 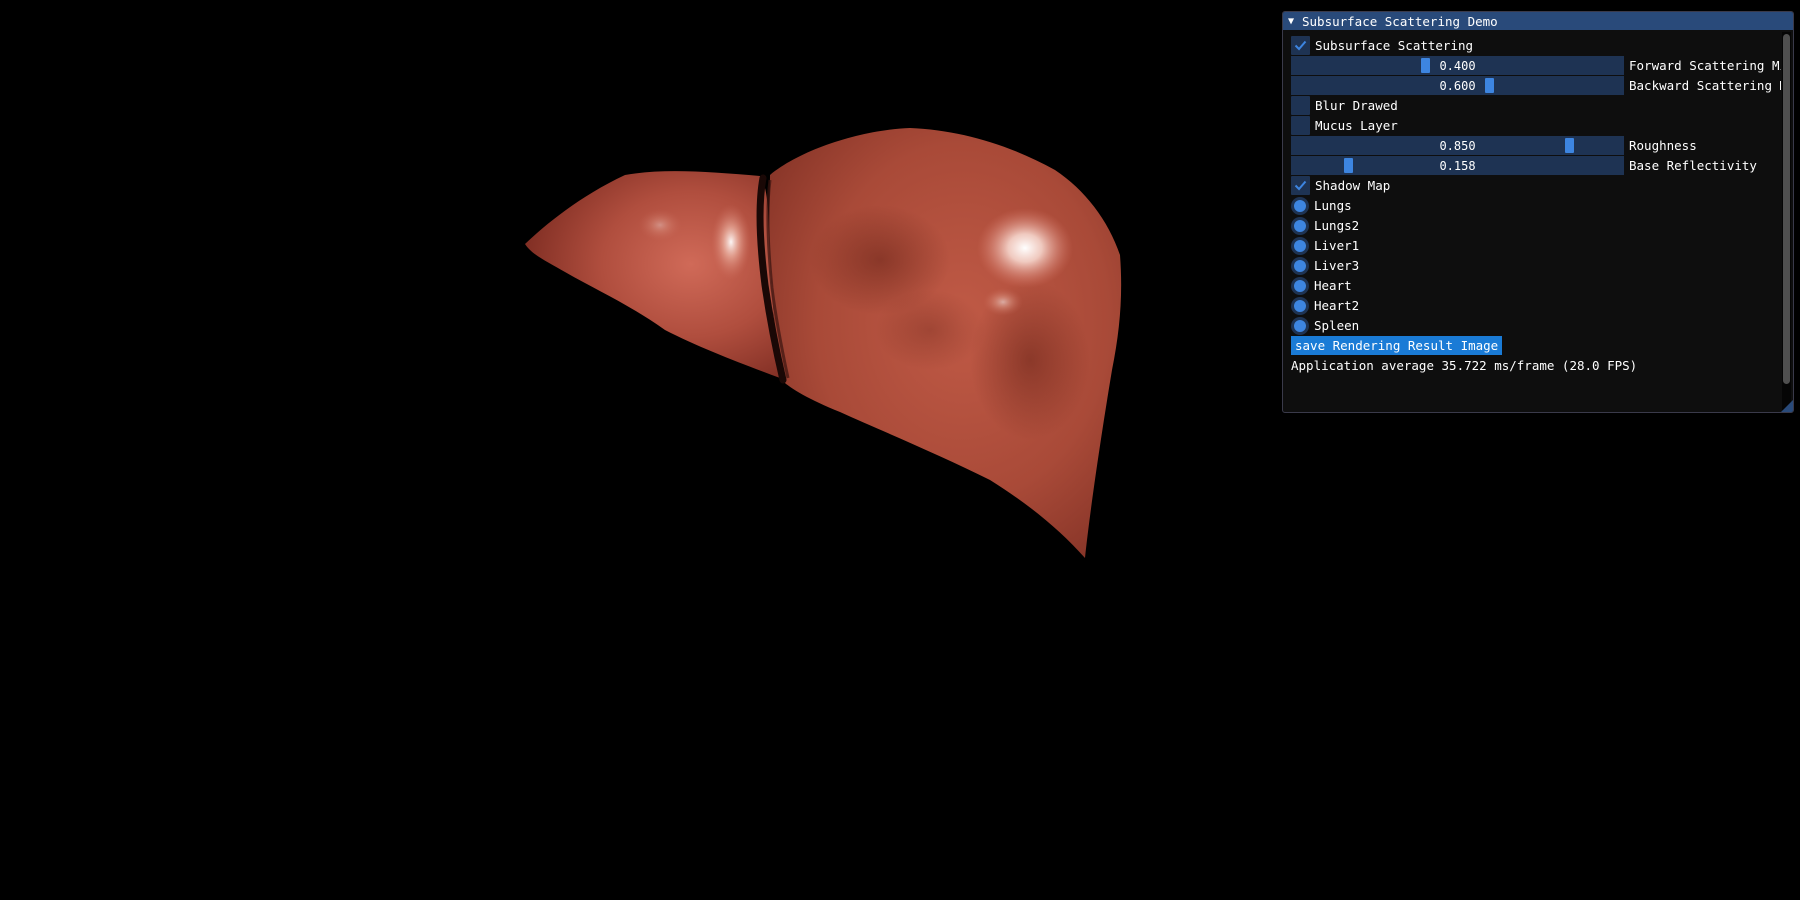 I want to click on panel-scrollbar, so click(x=1786, y=221).